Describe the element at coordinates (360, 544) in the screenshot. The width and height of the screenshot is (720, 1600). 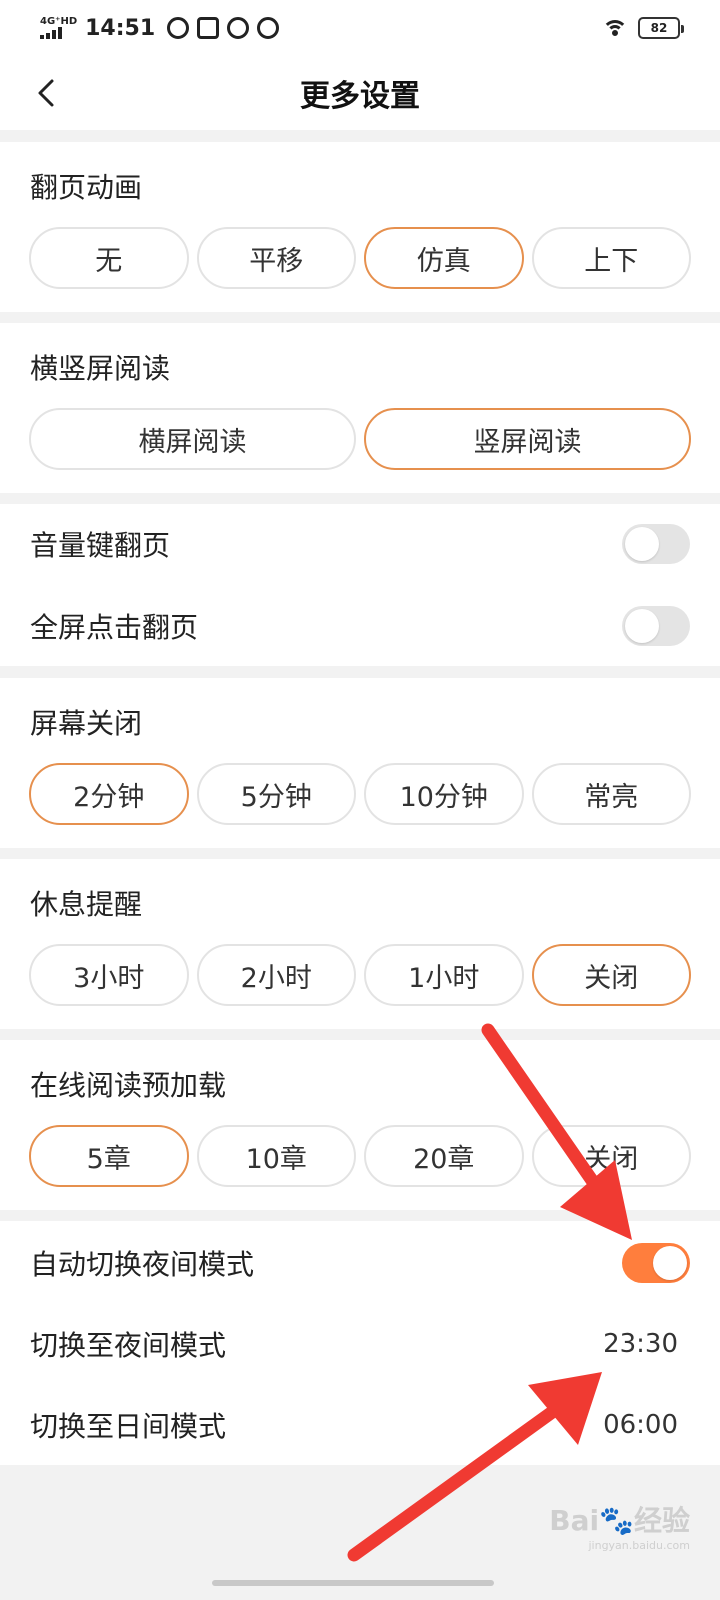
I see `volume-flip-row: 音量键翻页` at that location.